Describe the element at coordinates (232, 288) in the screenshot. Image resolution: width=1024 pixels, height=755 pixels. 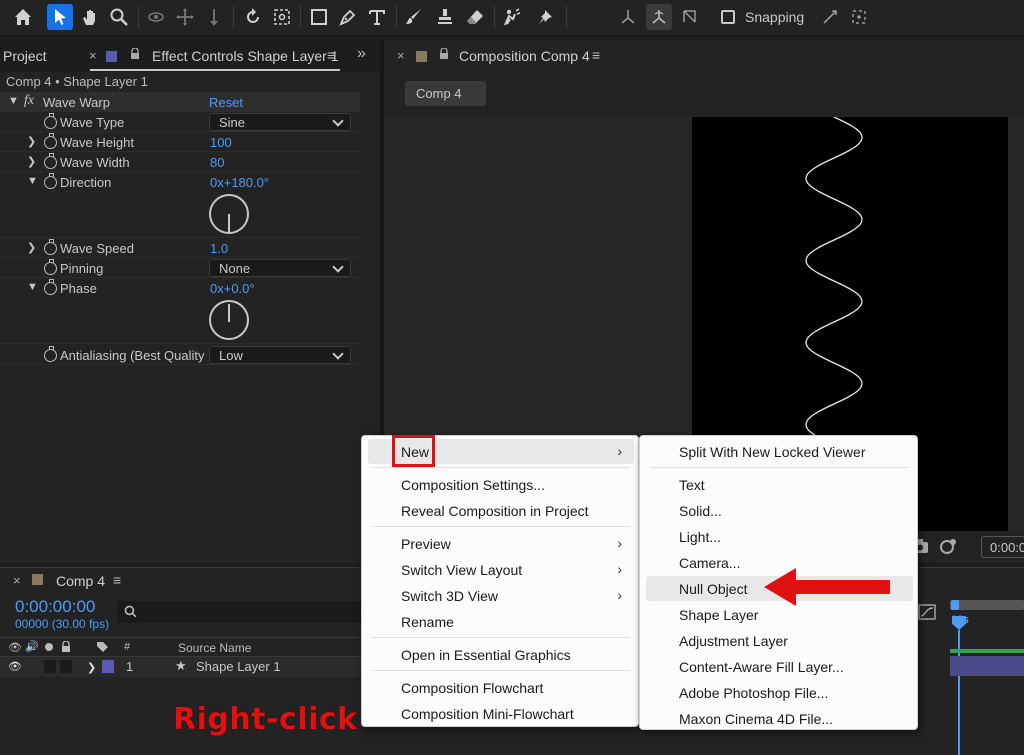
I see `phase-value: 0x+0.0°` at that location.